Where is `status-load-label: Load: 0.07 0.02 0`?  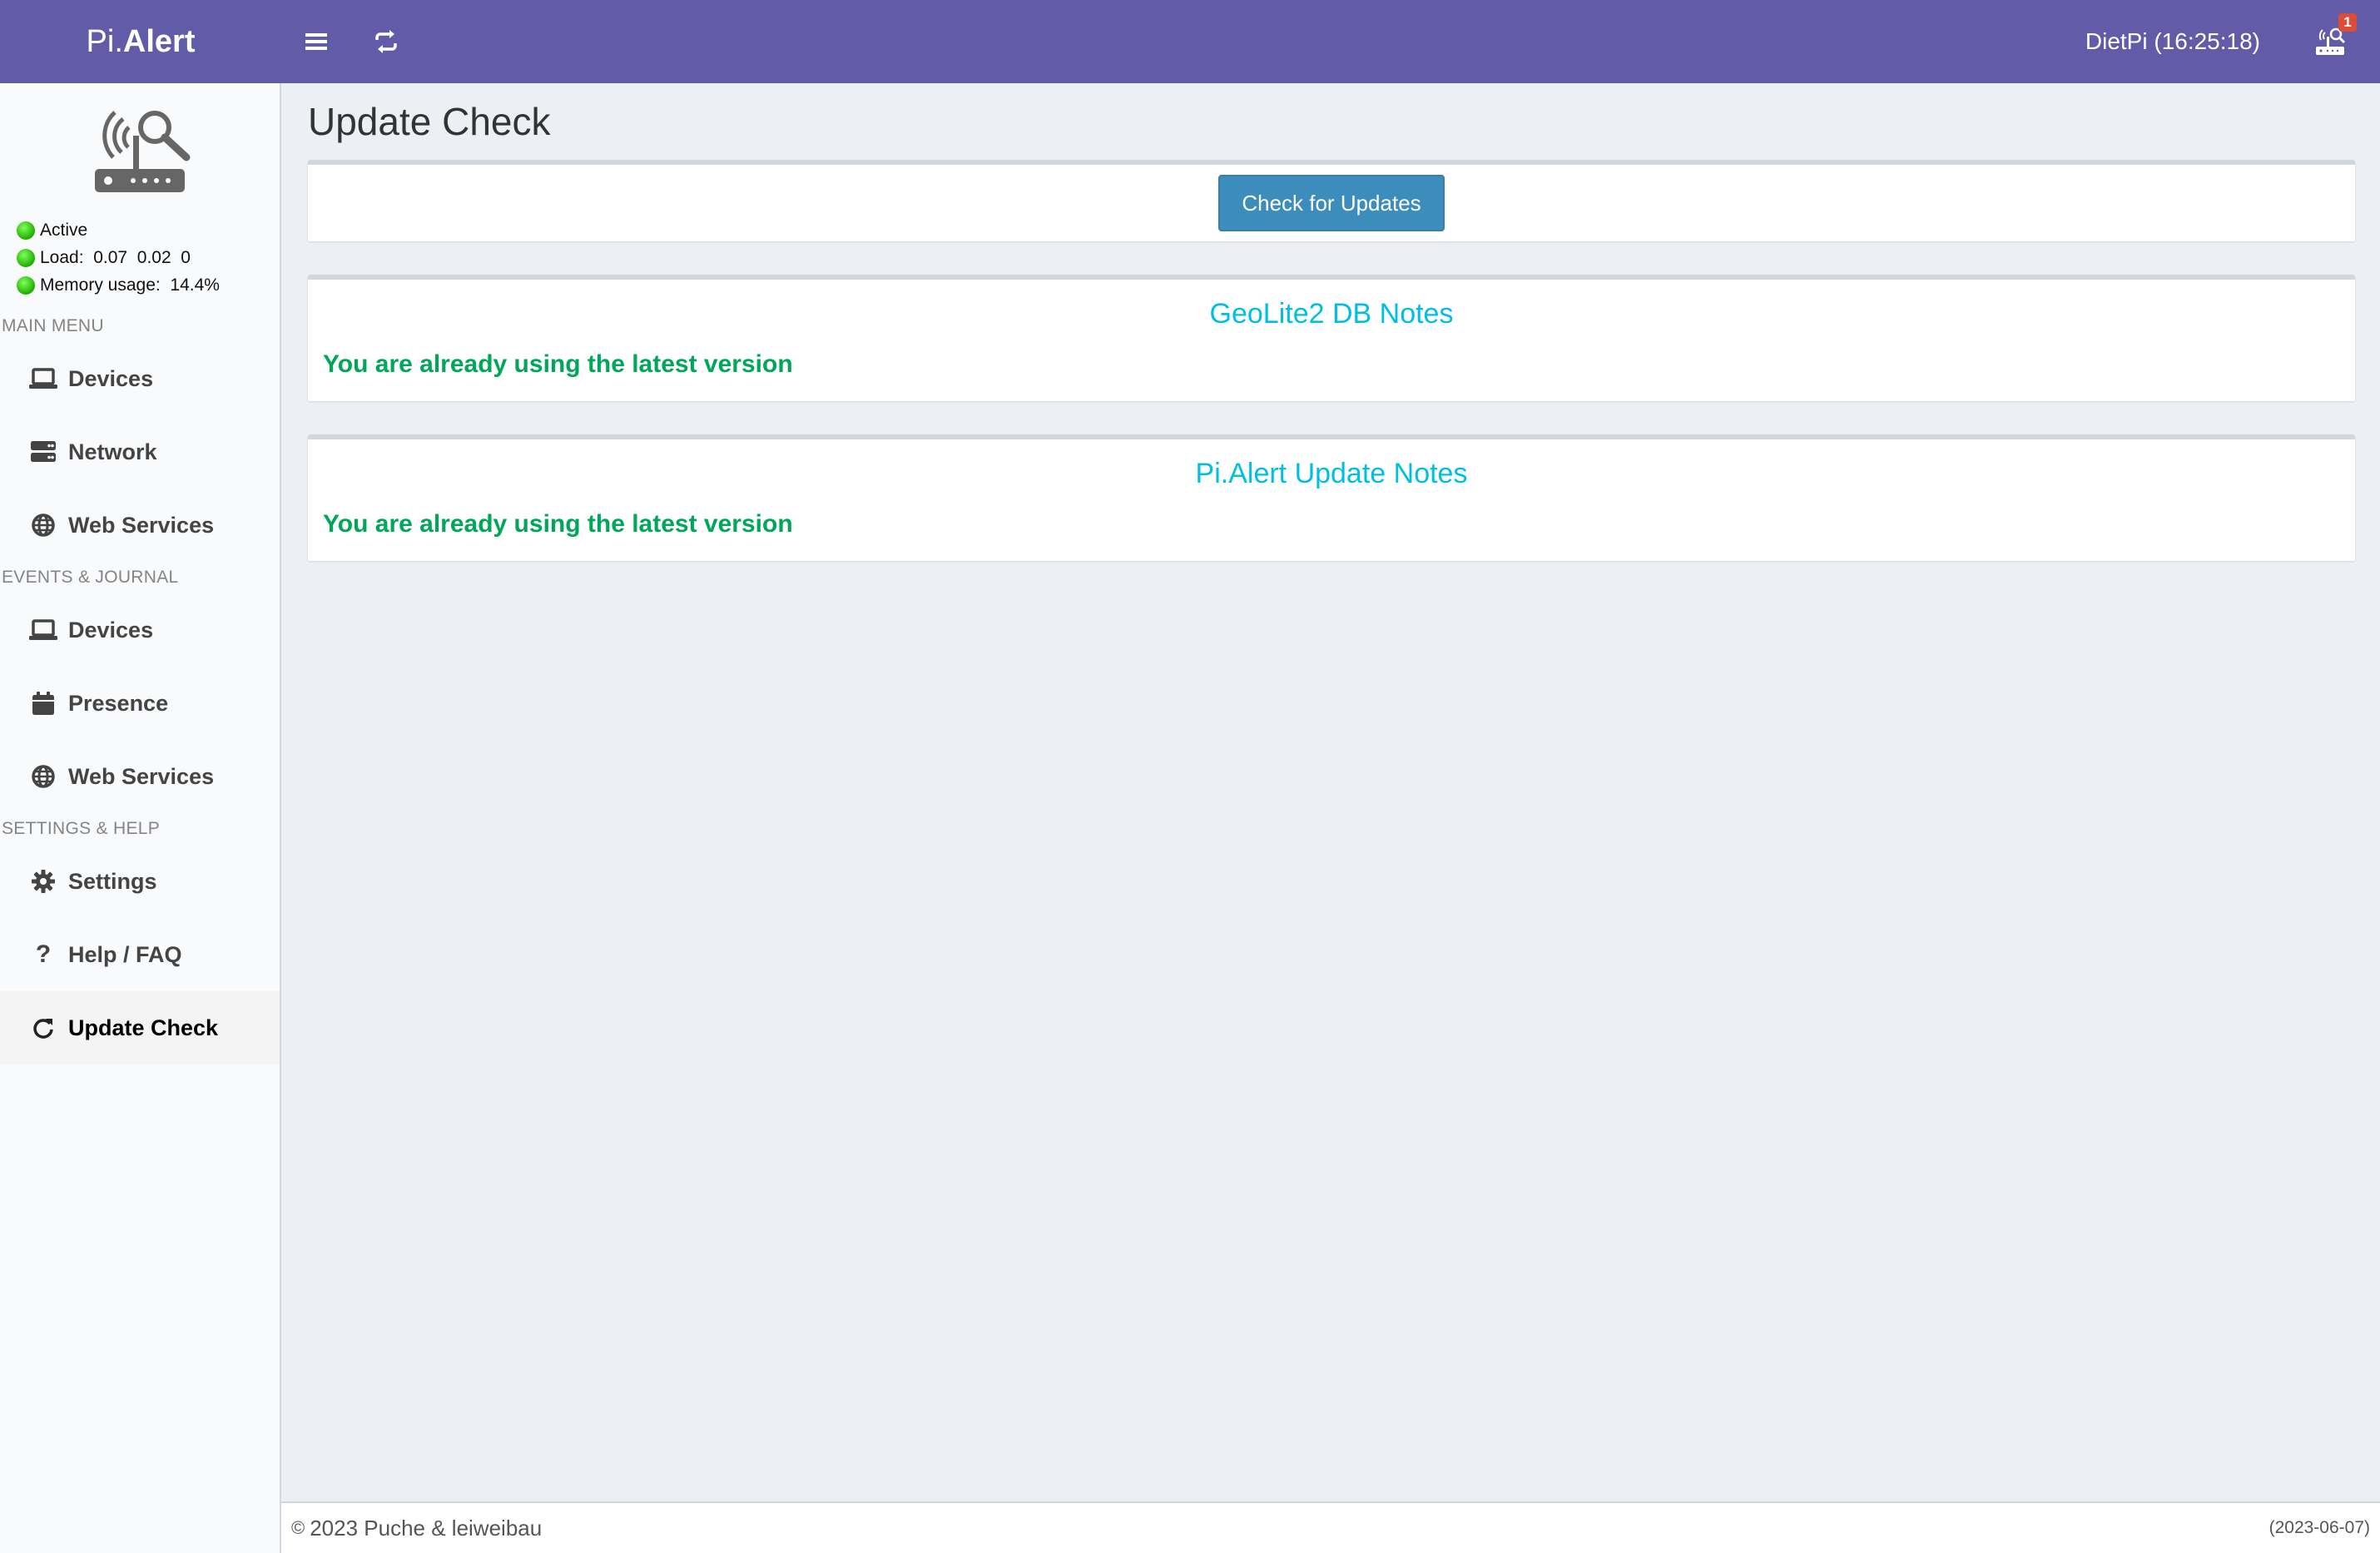
status-load-label: Load: 0.07 0.02 0 is located at coordinates (115, 257).